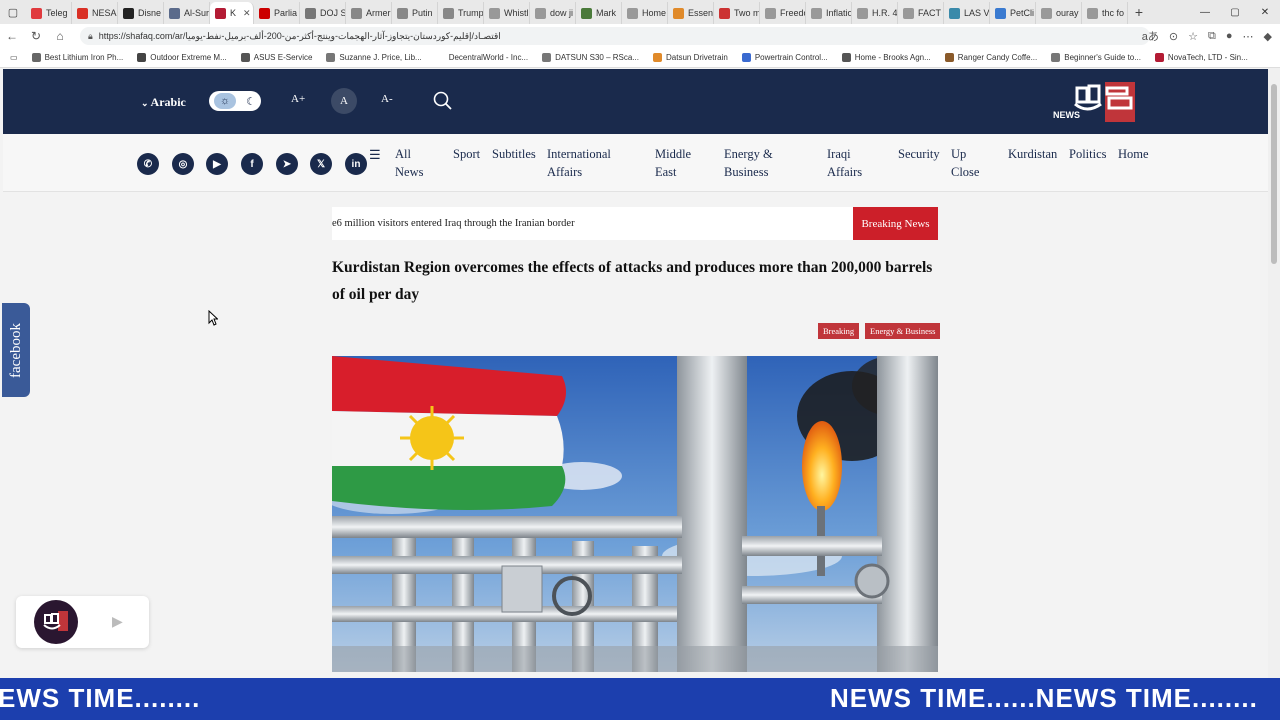 The width and height of the screenshot is (1280, 720). What do you see at coordinates (967, 13) in the screenshot?
I see `browser-tab: LAS V` at bounding box center [967, 13].